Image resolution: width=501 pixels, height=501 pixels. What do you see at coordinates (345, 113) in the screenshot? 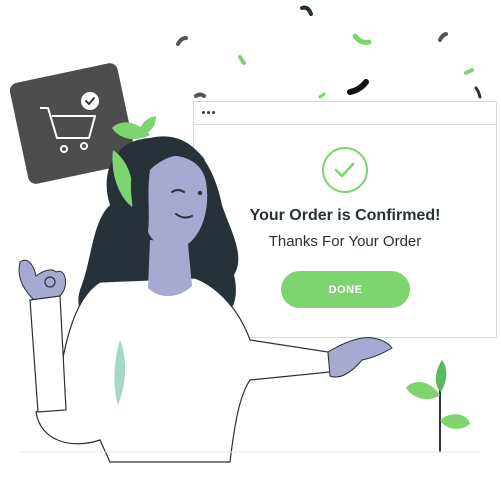
I see `window-title-bar` at bounding box center [345, 113].